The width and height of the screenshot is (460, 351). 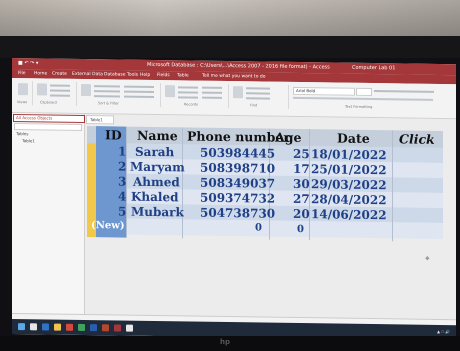 I want to click on font-size-select, so click(x=364, y=92).